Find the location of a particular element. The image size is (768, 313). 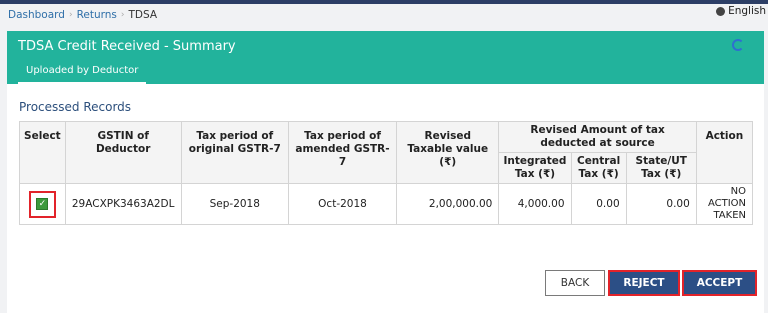

column-header-state-tax: State/UT Tax (₹) is located at coordinates (661, 168).